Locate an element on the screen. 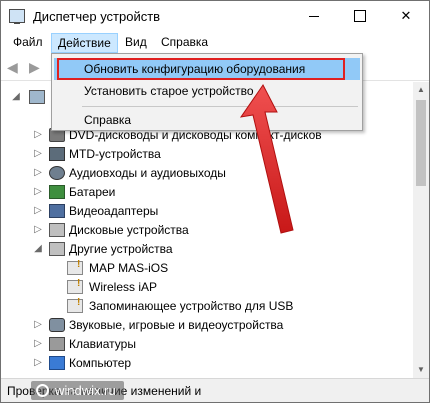 The height and width of the screenshot is (403, 430). menu-separator is located at coordinates (220, 106).